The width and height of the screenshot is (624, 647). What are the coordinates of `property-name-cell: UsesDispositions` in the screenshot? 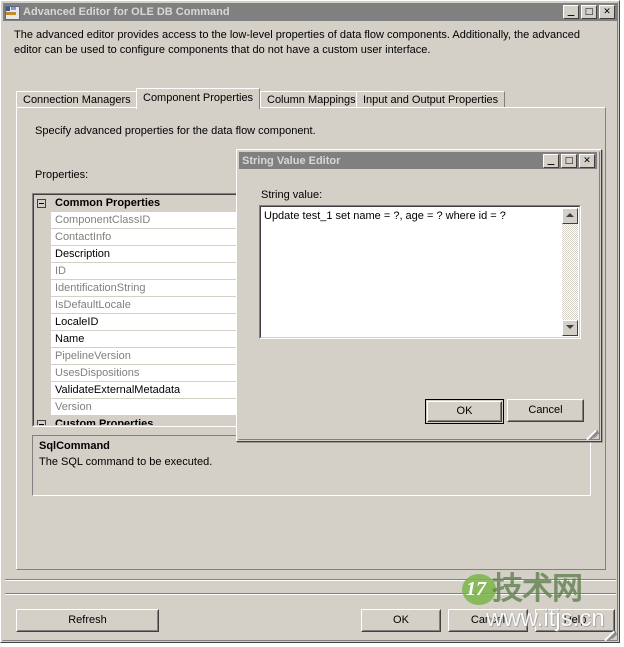 It's located at (151, 373).